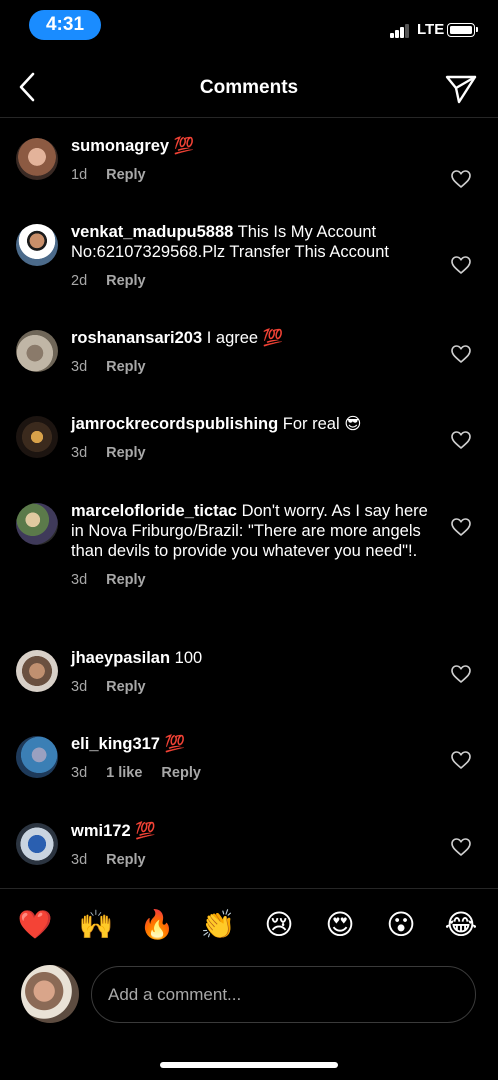 This screenshot has height=1080, width=498. I want to click on comment-username: marcelofloride_tictac, so click(154, 511).